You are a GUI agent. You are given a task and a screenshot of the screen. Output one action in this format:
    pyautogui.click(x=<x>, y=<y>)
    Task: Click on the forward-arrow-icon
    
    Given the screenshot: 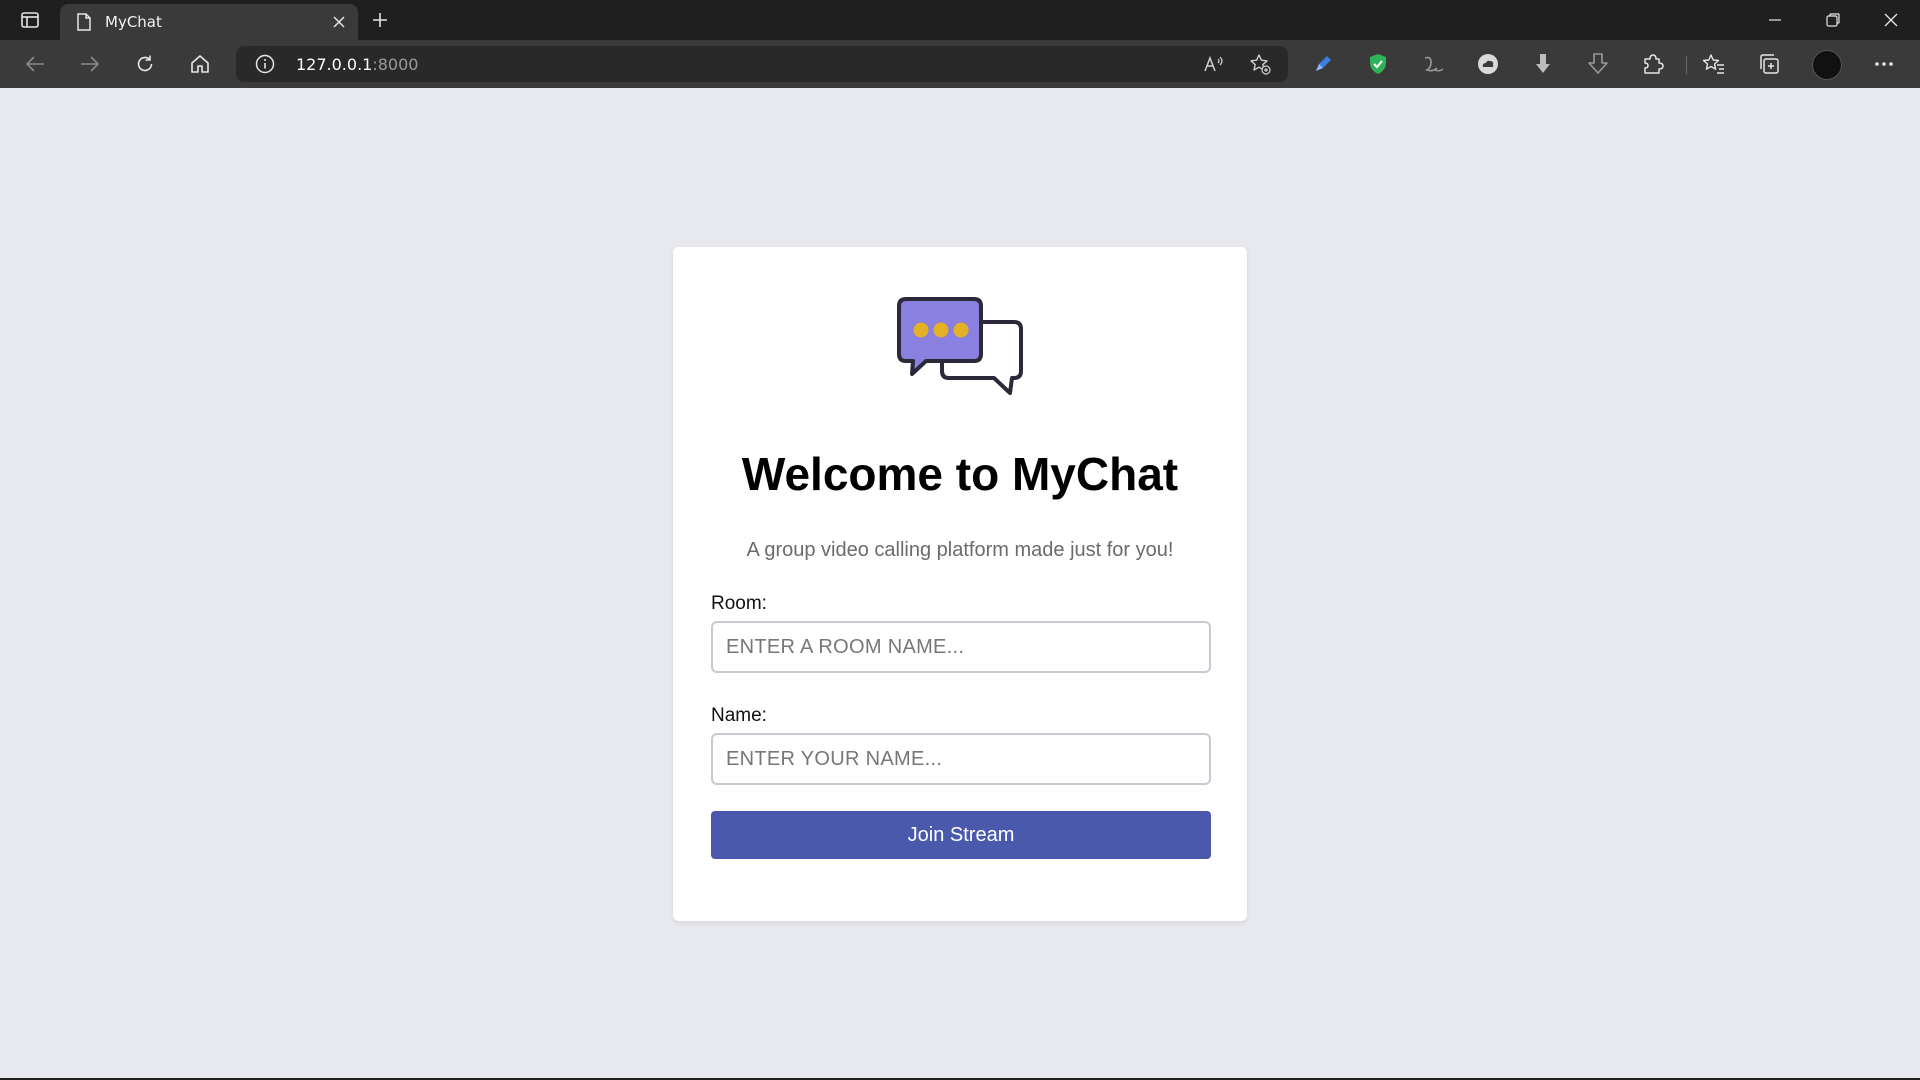 What is the action you would take?
    pyautogui.click(x=90, y=64)
    